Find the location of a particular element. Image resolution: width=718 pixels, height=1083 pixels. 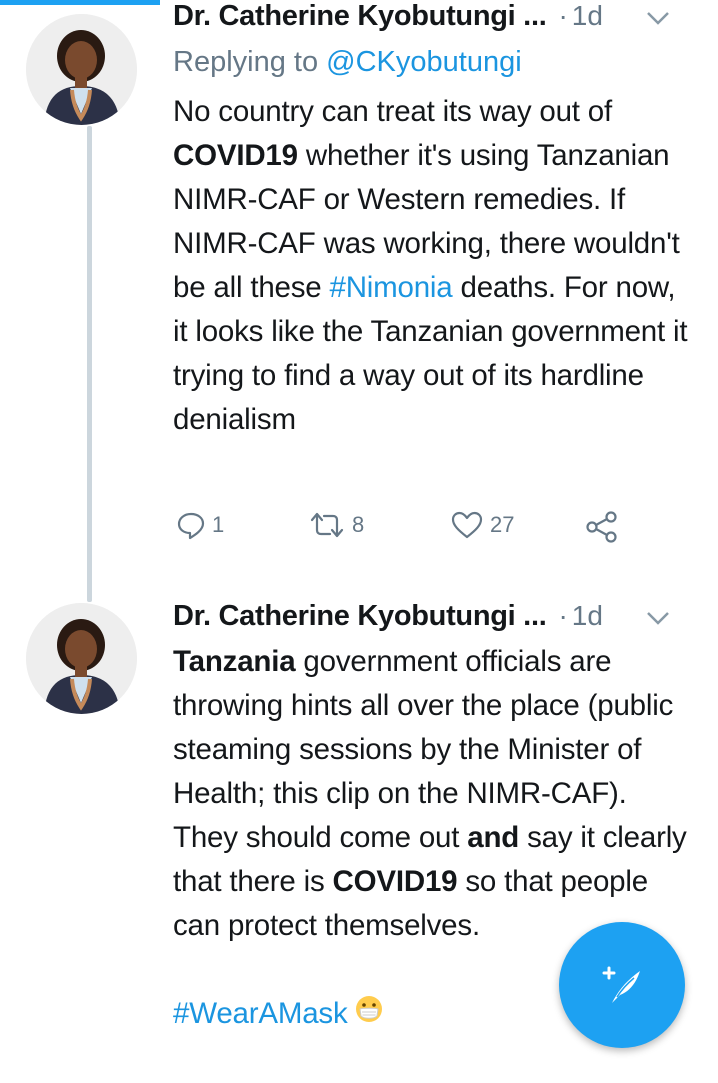

top-progress-accent is located at coordinates (80, 2).